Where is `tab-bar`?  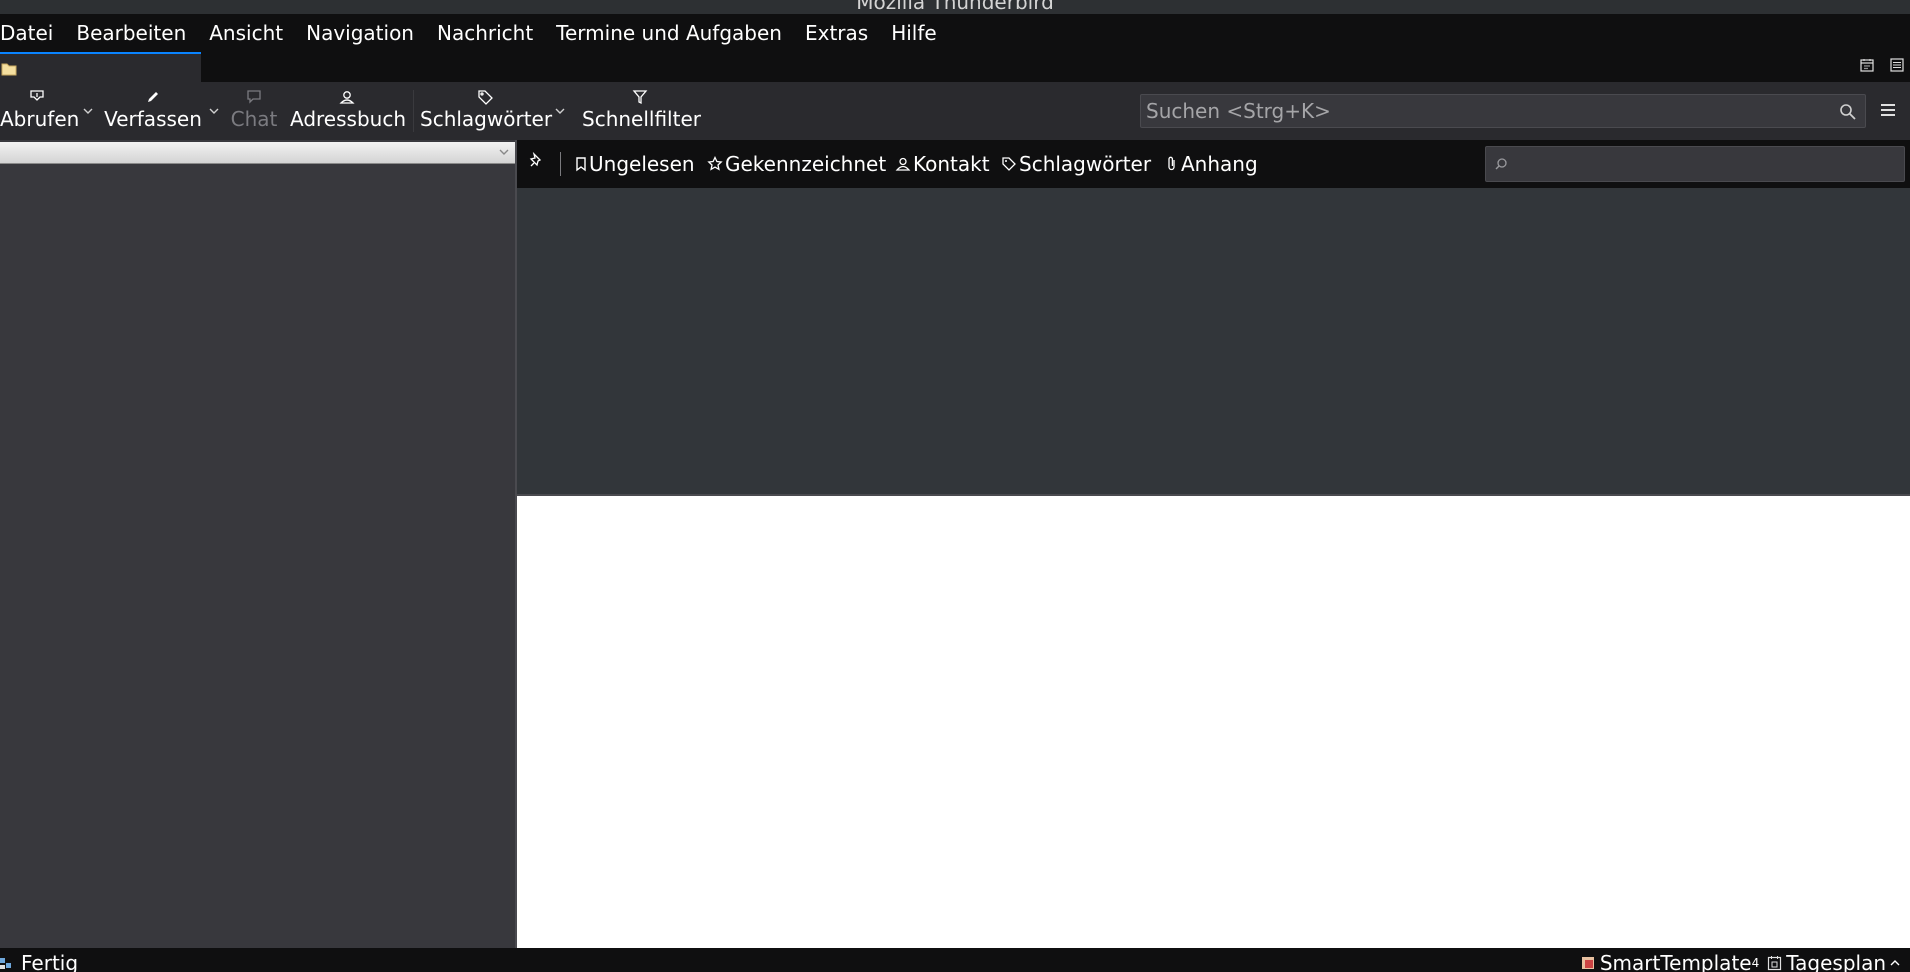
tab-bar is located at coordinates (955, 67).